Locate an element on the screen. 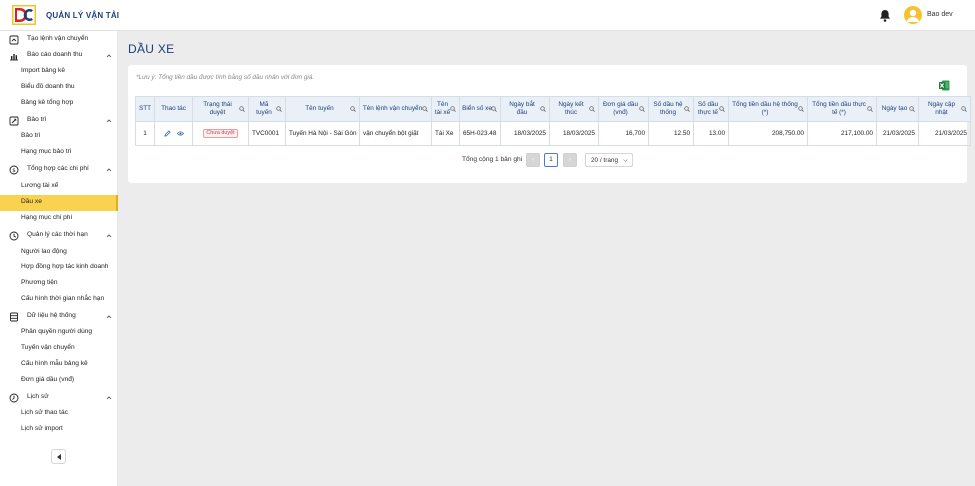 The height and width of the screenshot is (486, 975). sidebar-item-tuyen-van-chuyen: Tuyến vận chuyển is located at coordinates (59, 349).